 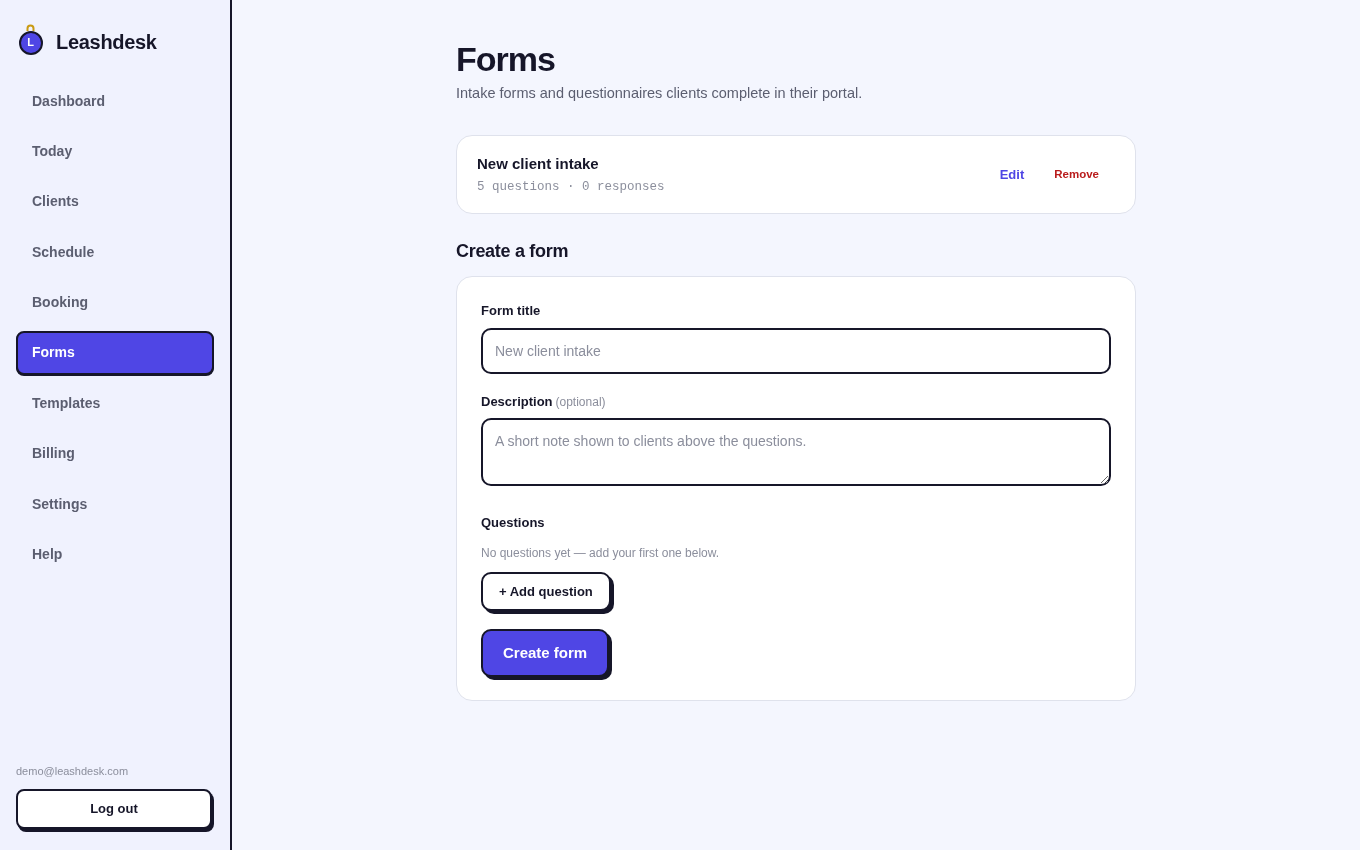 I want to click on nav-item: Forms, so click(x=115, y=352).